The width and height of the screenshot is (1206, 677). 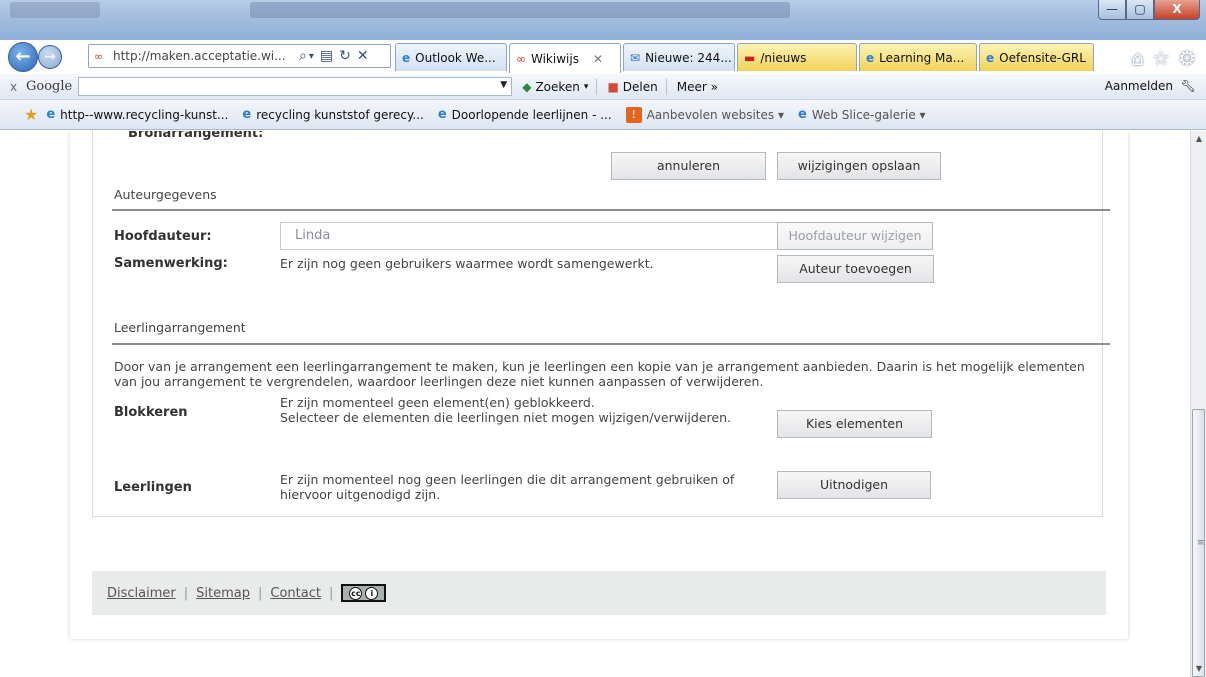 What do you see at coordinates (55, 10) in the screenshot?
I see `titlebar-blur` at bounding box center [55, 10].